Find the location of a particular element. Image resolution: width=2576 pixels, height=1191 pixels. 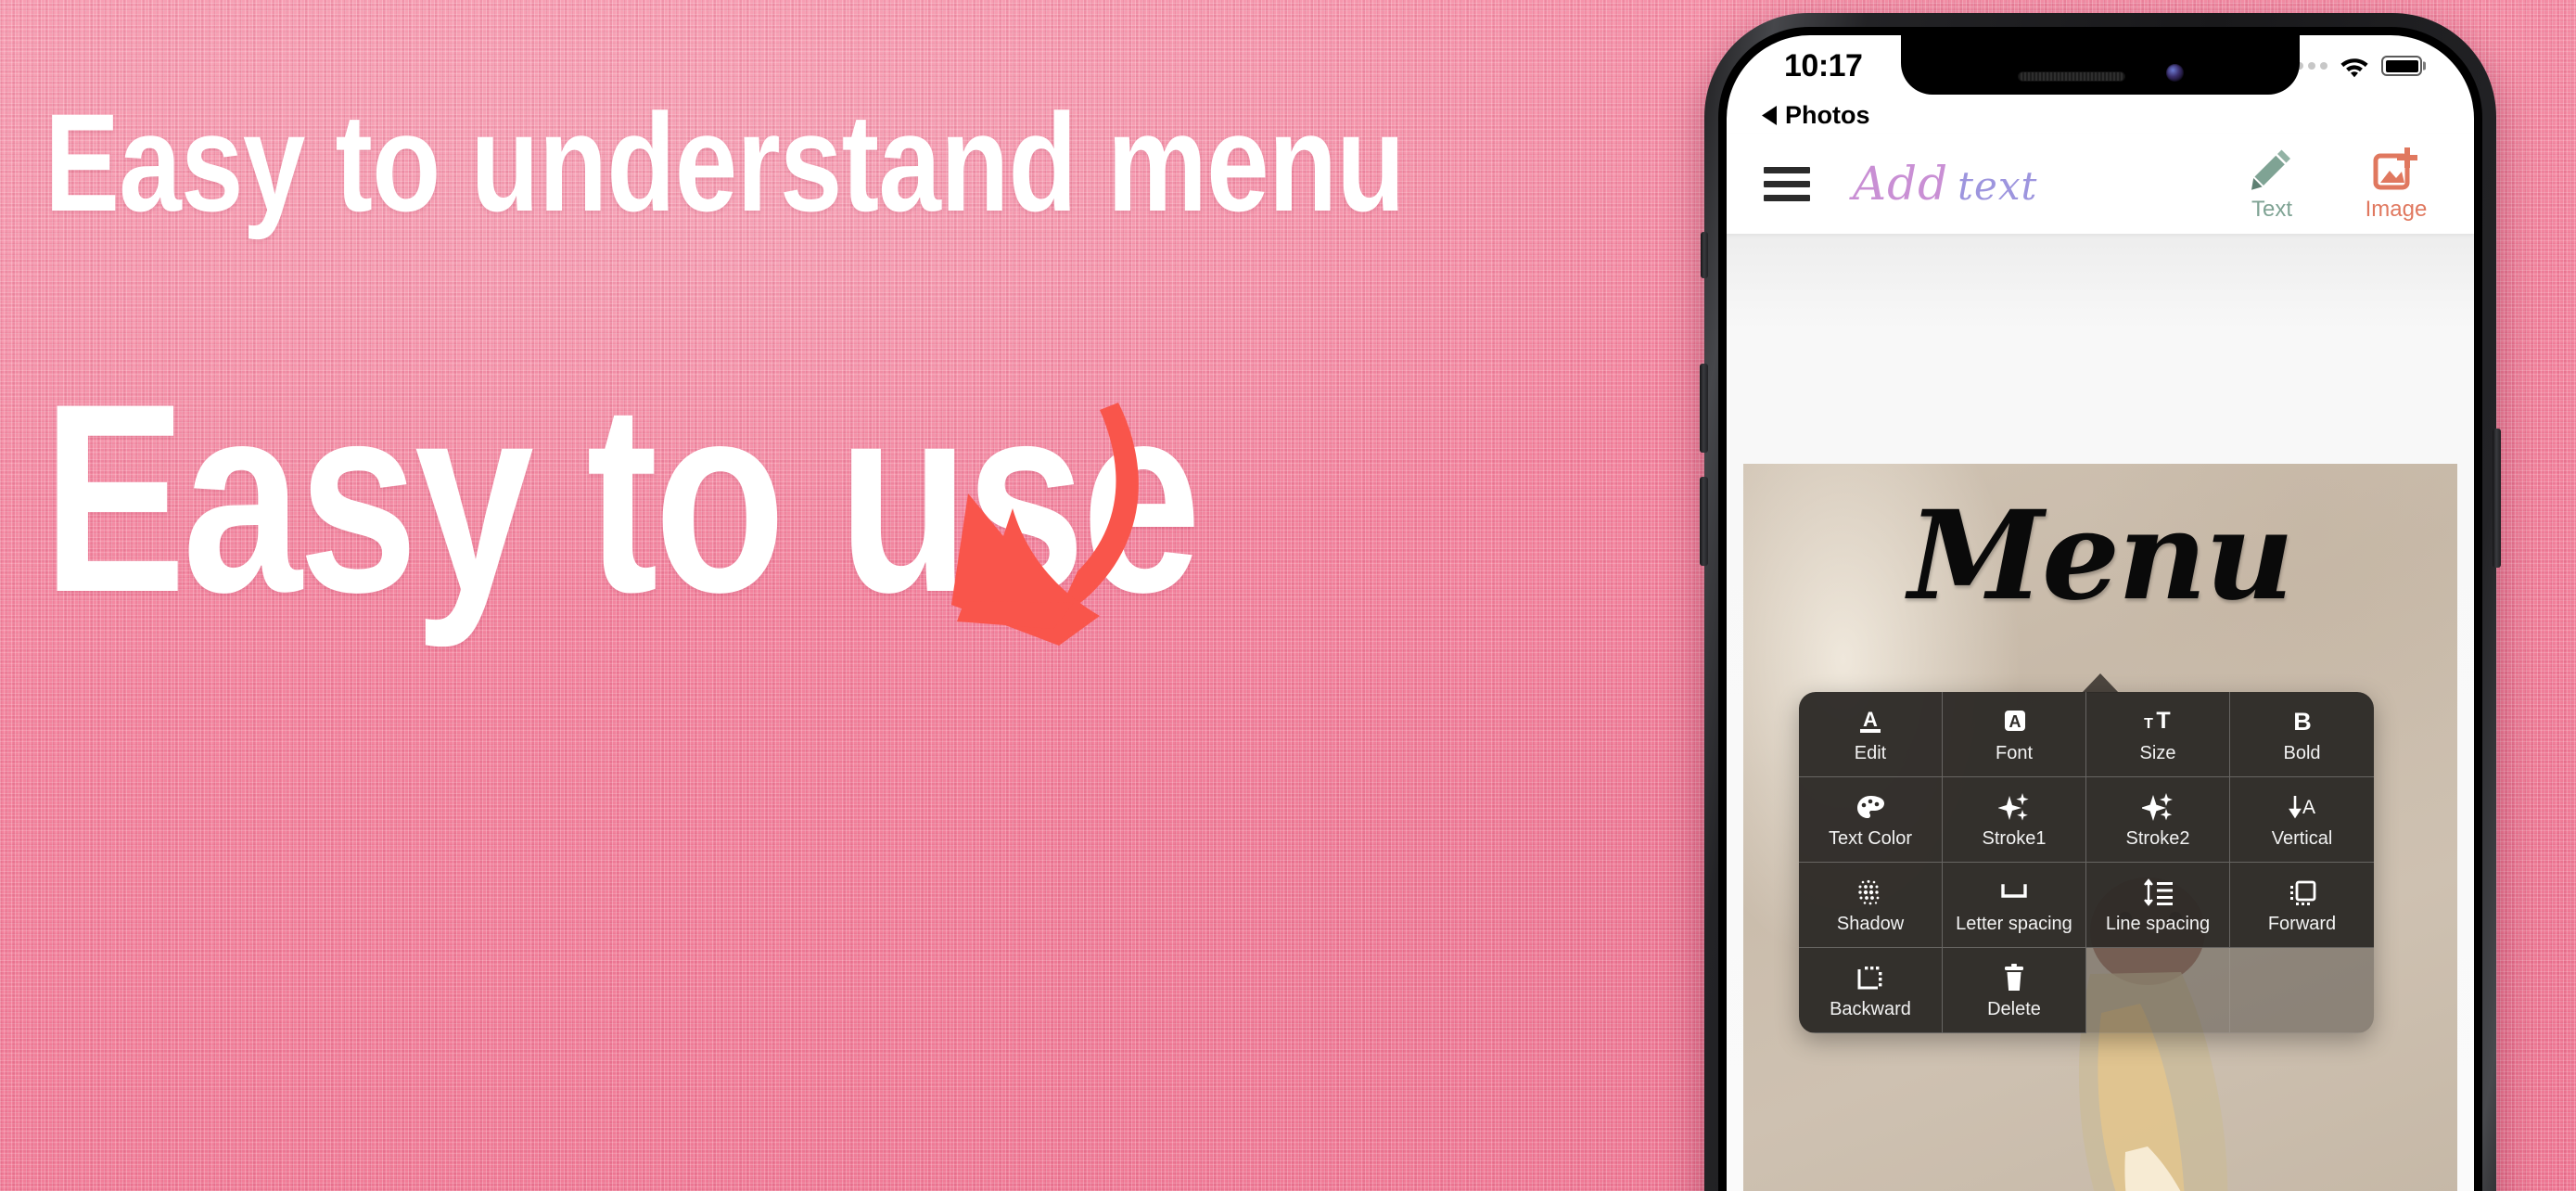

promo-headline-primary: Easy to understand menu is located at coordinates (725, 162).